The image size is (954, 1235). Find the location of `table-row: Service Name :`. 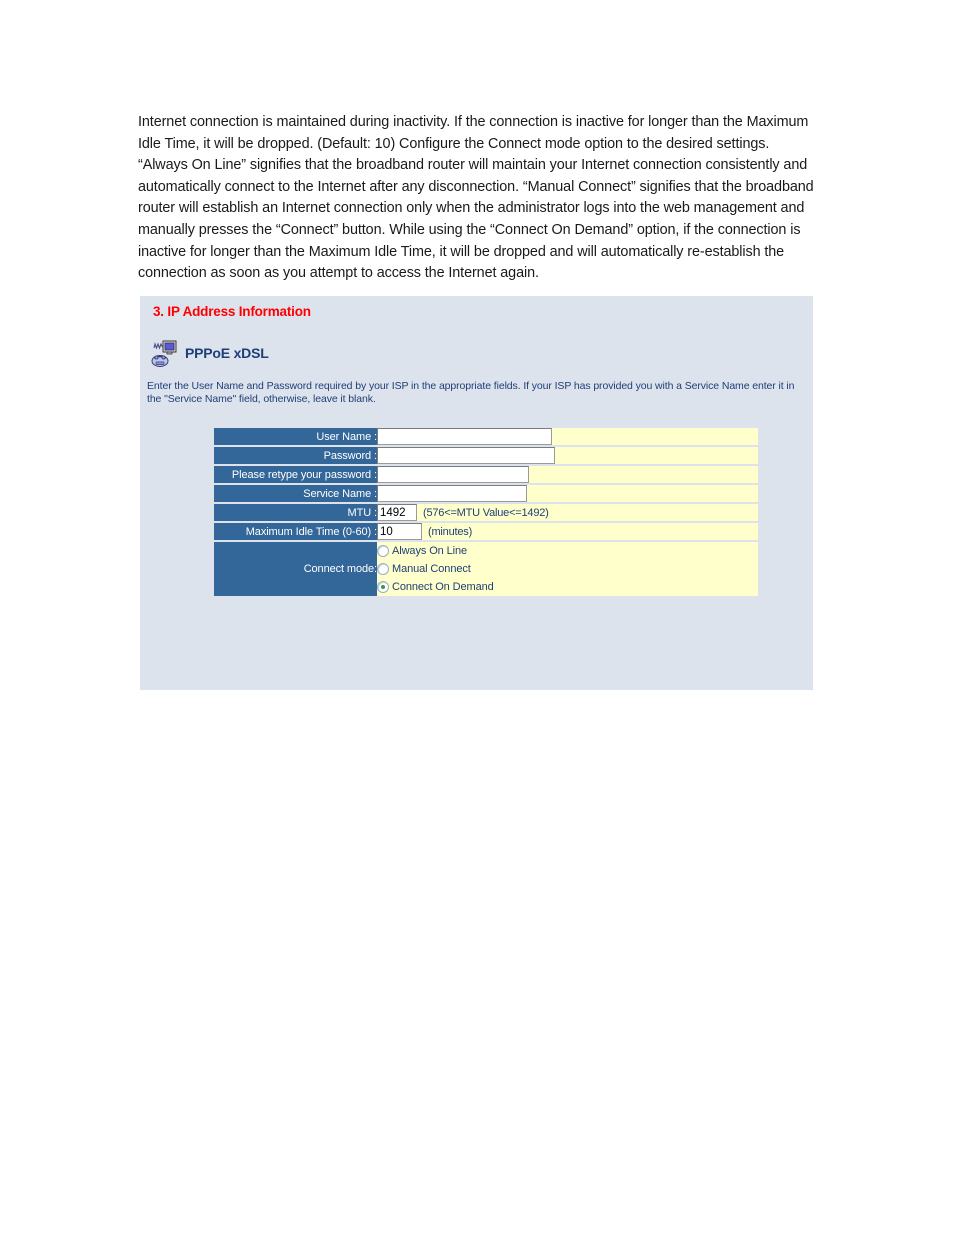

table-row: Service Name : is located at coordinates (486, 494).